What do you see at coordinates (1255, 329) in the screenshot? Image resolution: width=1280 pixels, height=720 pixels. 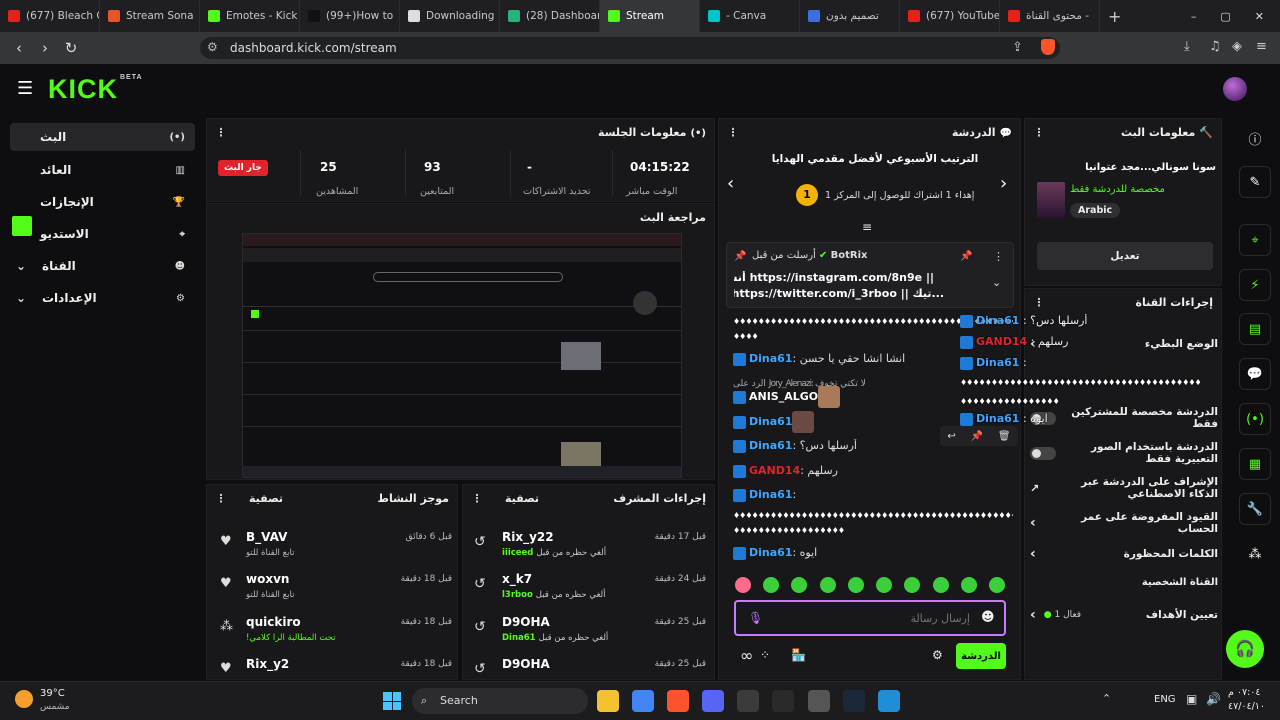 I see `clipboard-icon: ▤` at bounding box center [1255, 329].